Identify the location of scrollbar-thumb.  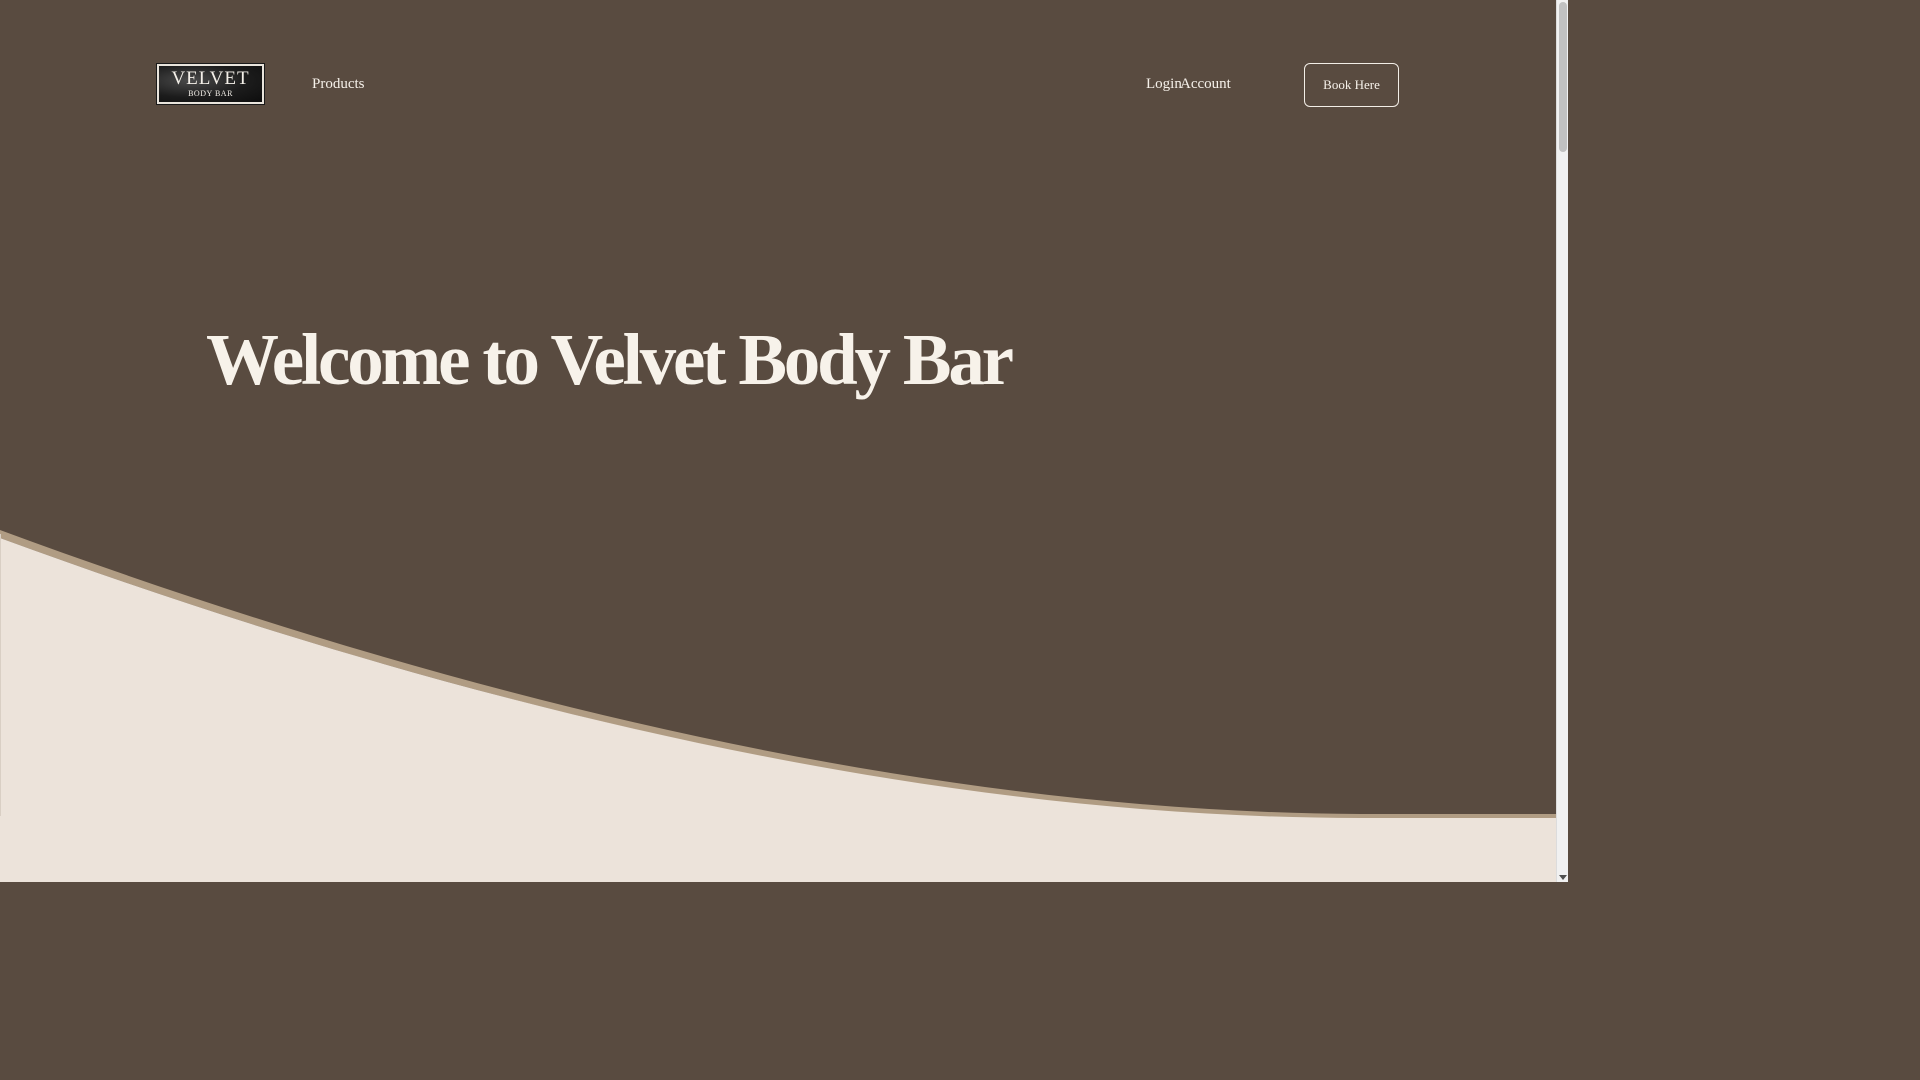
(1563, 77).